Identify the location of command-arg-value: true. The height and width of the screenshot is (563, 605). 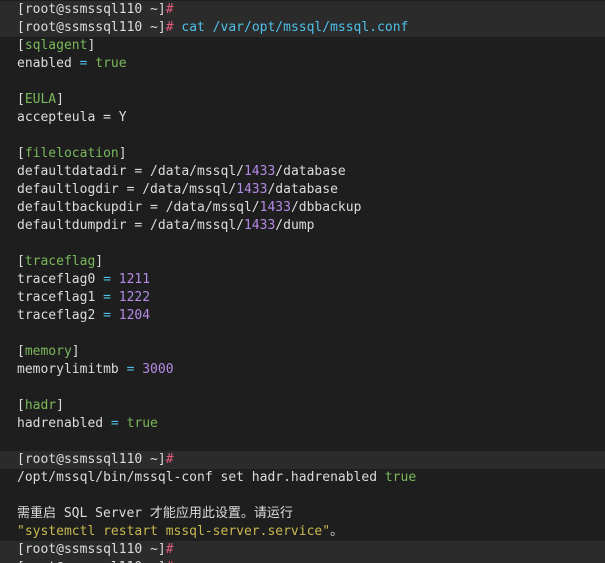
(400, 477).